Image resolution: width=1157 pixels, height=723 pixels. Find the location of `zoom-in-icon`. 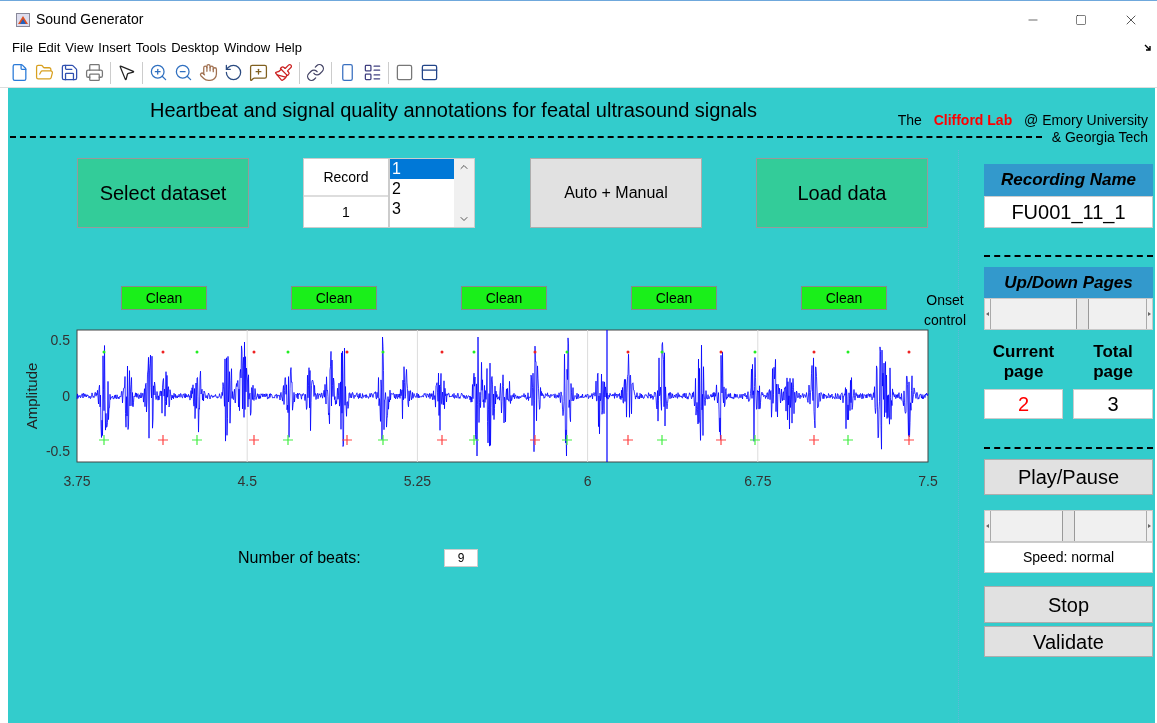

zoom-in-icon is located at coordinates (158, 72).